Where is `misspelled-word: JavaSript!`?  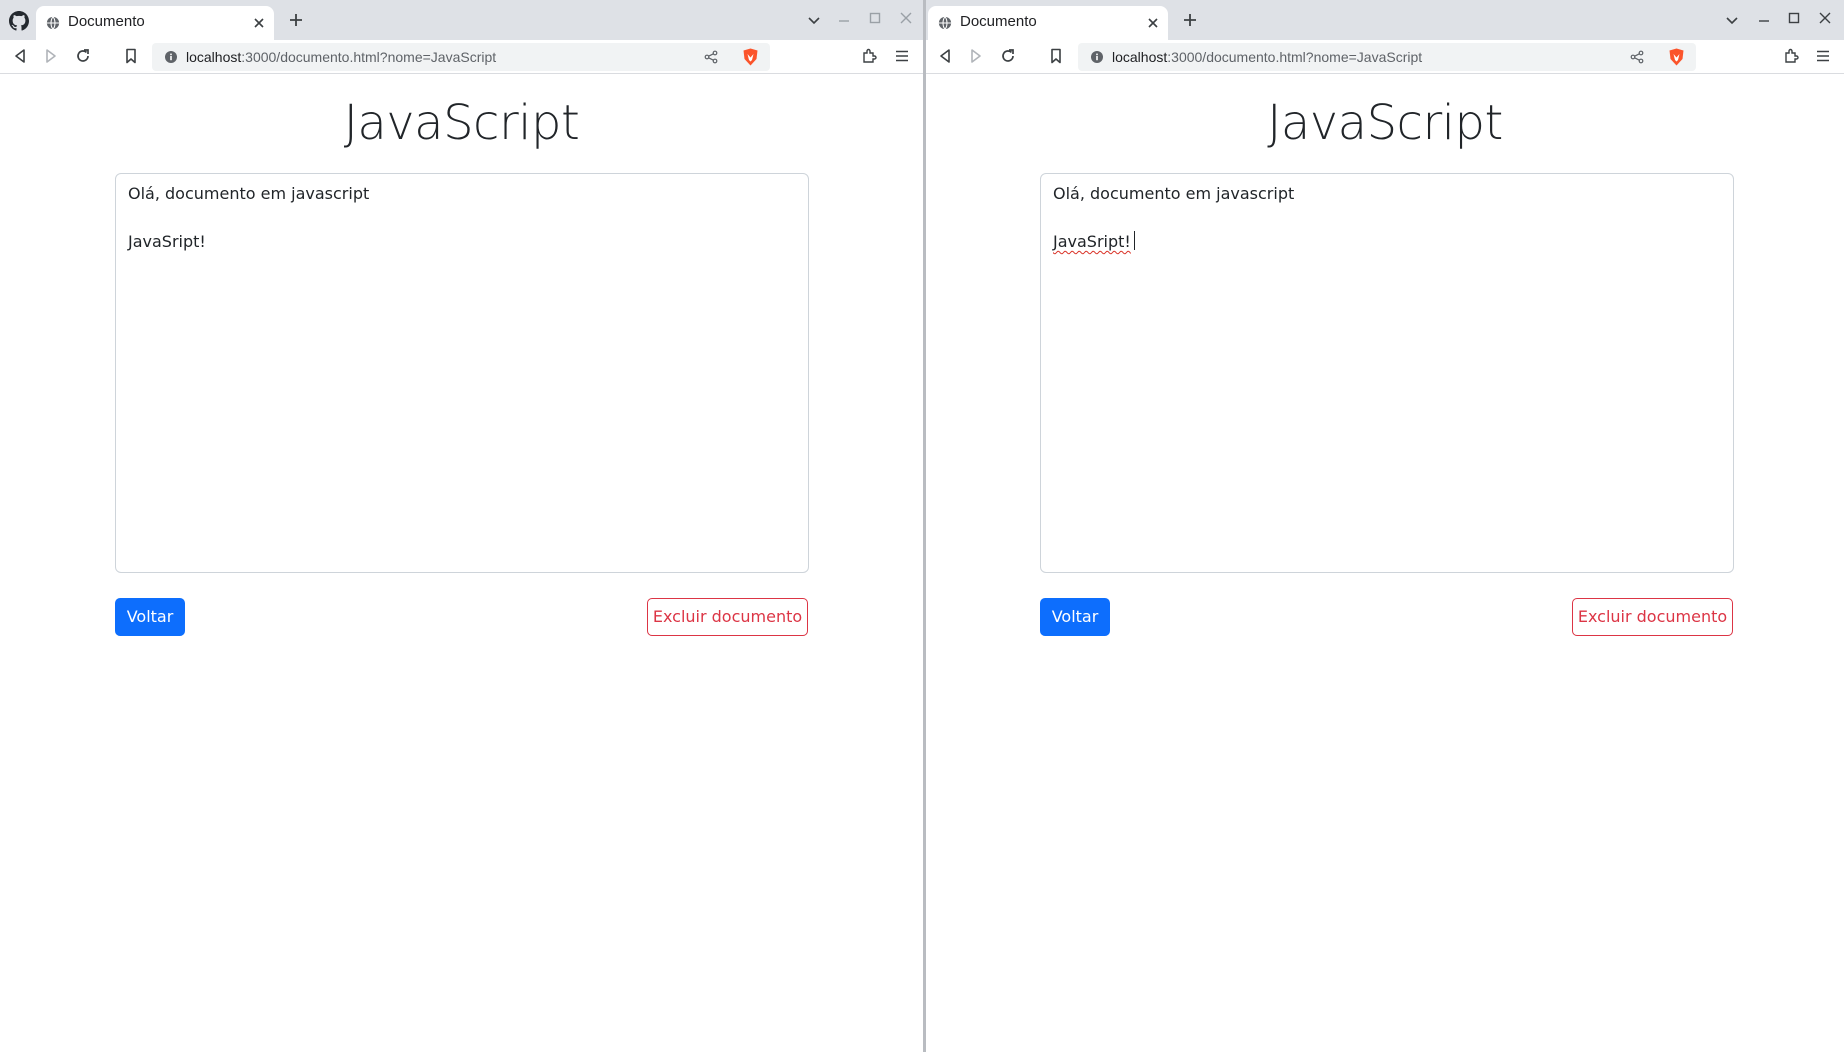 misspelled-word: JavaSript! is located at coordinates (1092, 241).